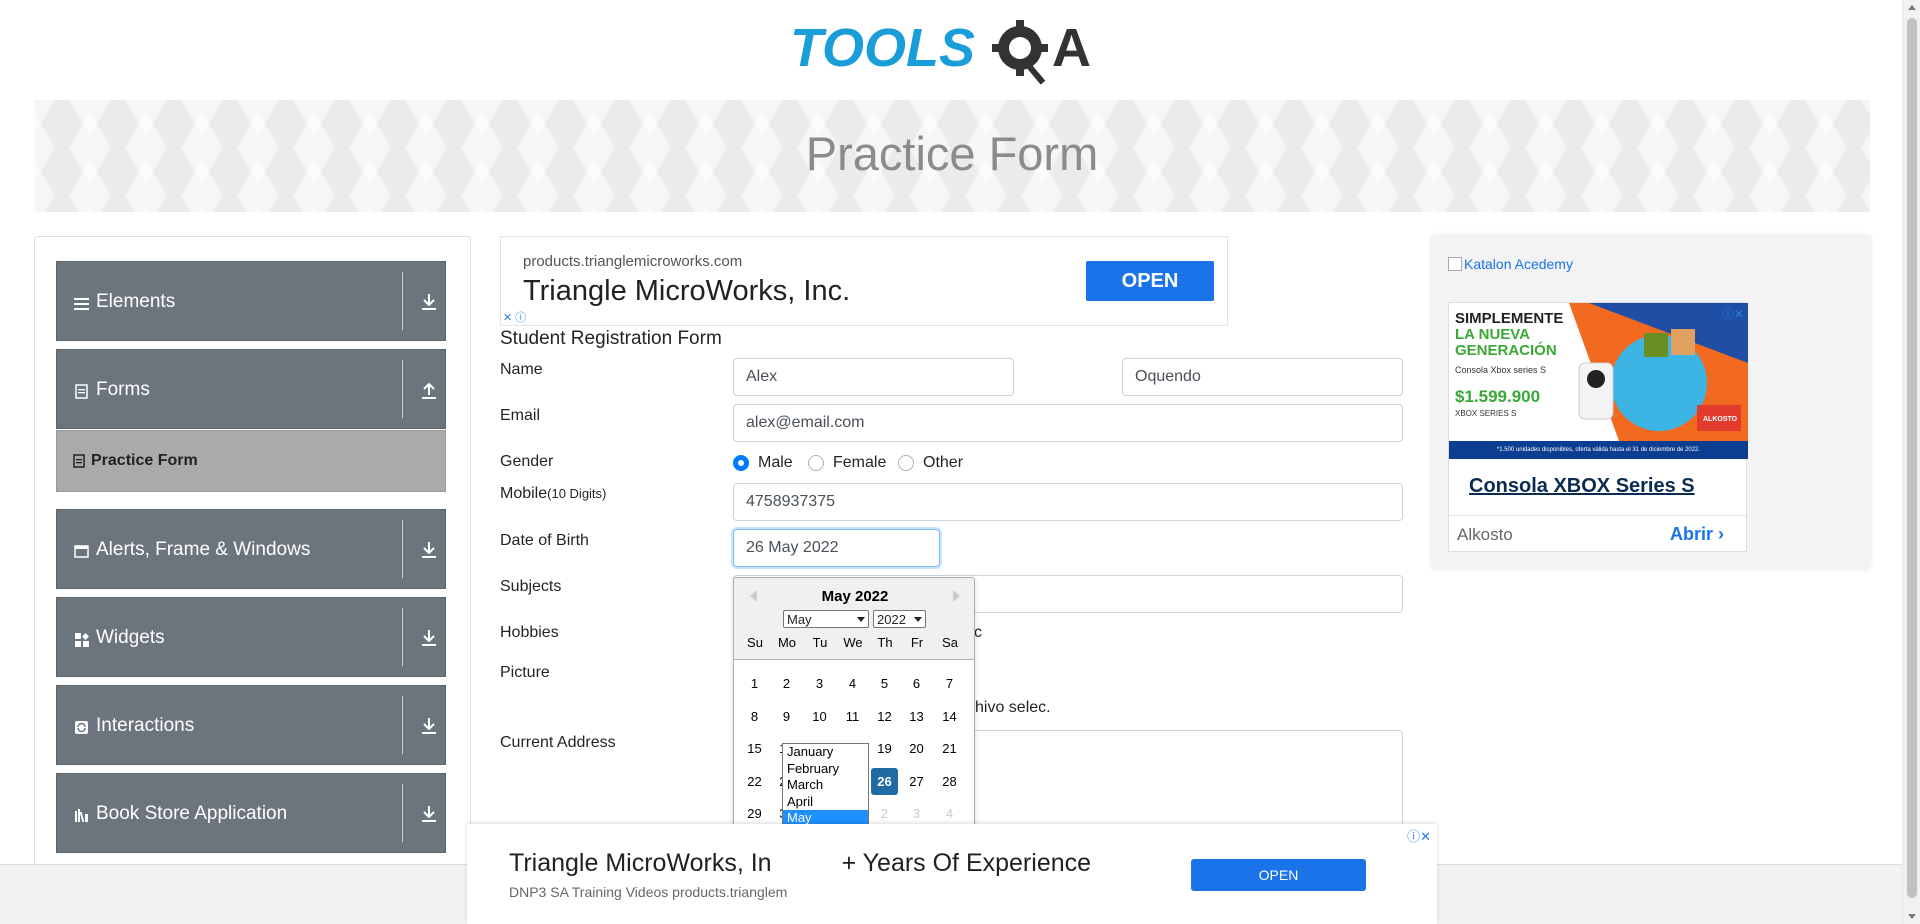 The width and height of the screenshot is (1920, 924). What do you see at coordinates (251, 637) in the screenshot?
I see `sidebar-group-widgets: Widgets` at bounding box center [251, 637].